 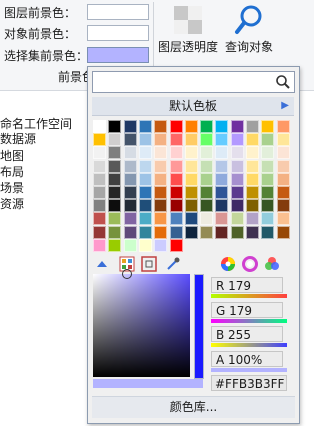 I want to click on r-field: R 179, so click(x=247, y=285).